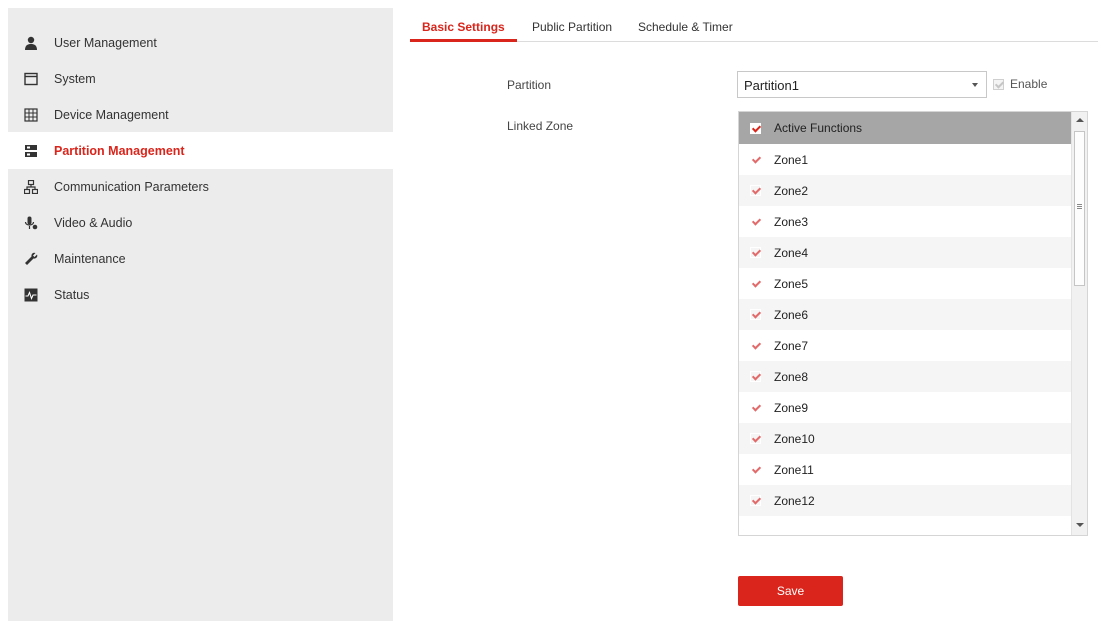  What do you see at coordinates (1080, 120) in the screenshot?
I see `scroll-up-arrow-icon` at bounding box center [1080, 120].